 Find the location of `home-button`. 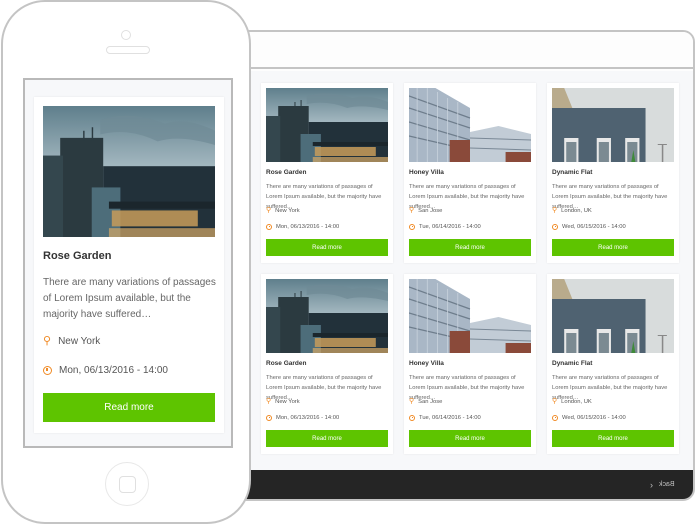

home-button is located at coordinates (127, 484).